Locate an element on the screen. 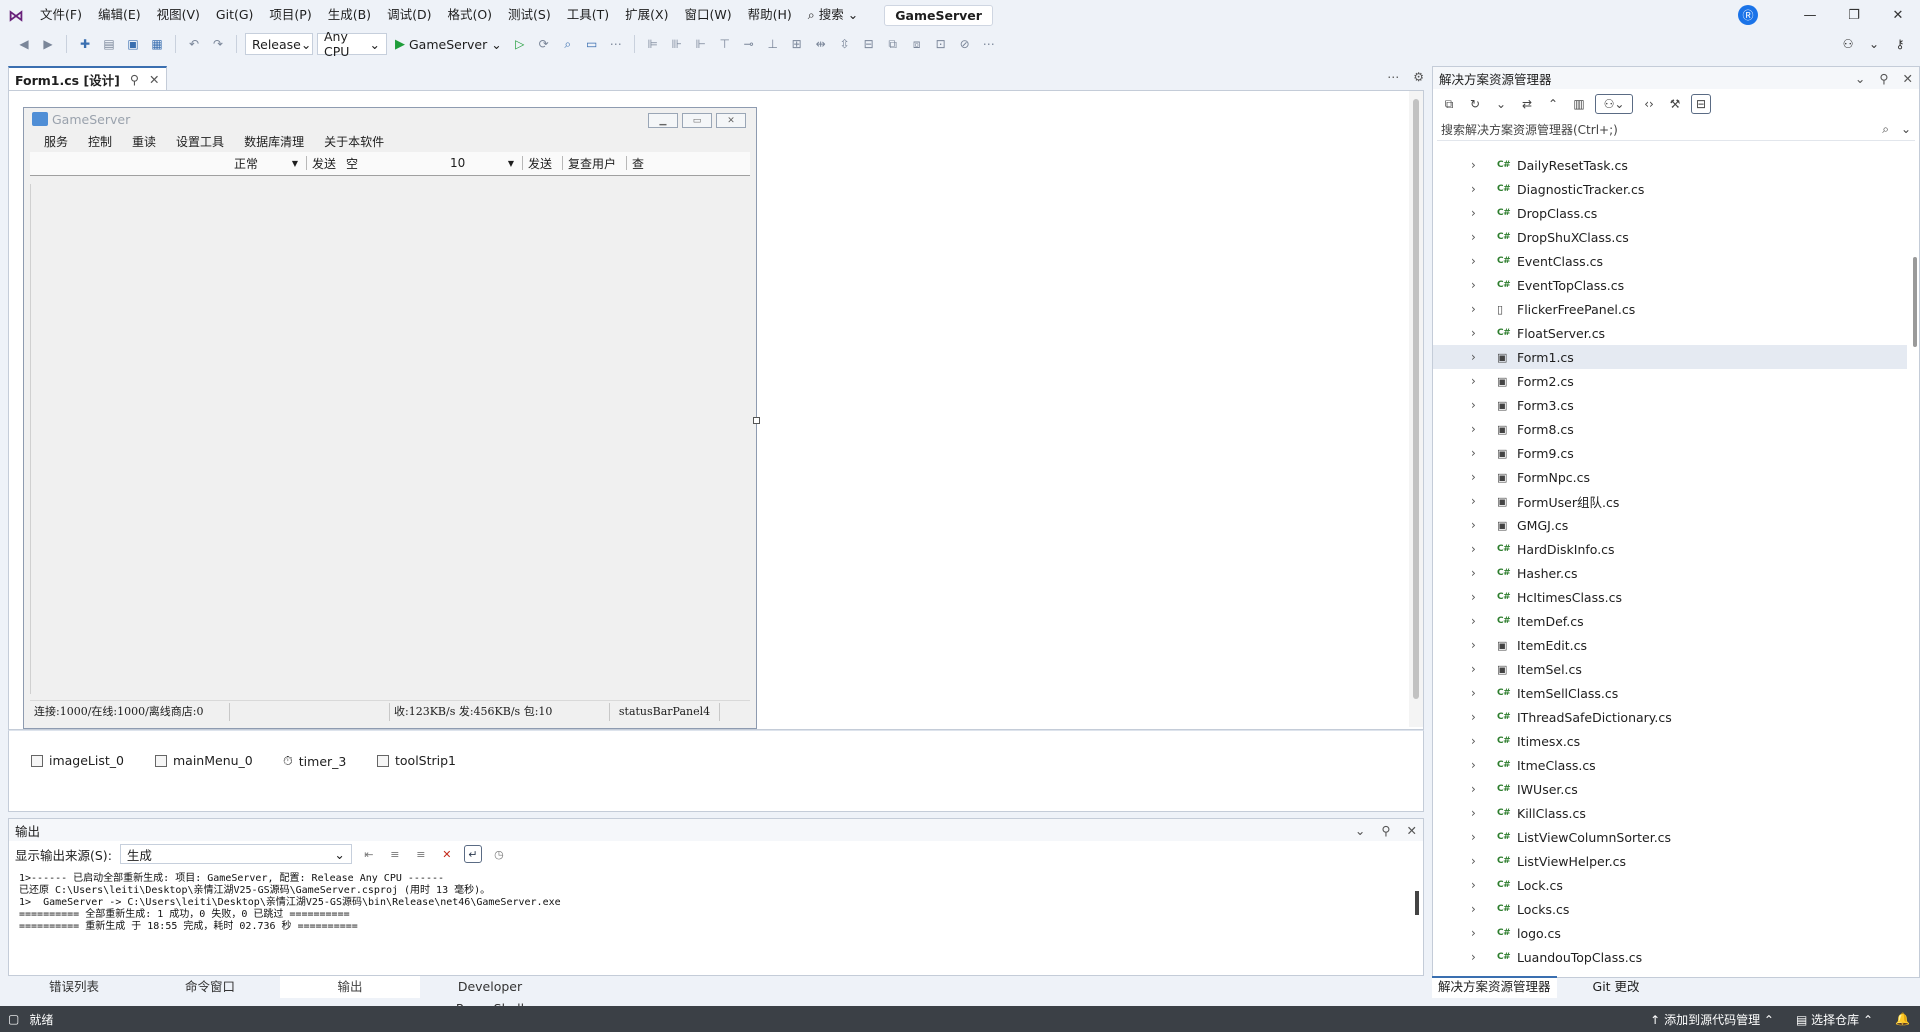 This screenshot has width=1920, height=1032. align-lefts-icon: ⊫ is located at coordinates (653, 44).